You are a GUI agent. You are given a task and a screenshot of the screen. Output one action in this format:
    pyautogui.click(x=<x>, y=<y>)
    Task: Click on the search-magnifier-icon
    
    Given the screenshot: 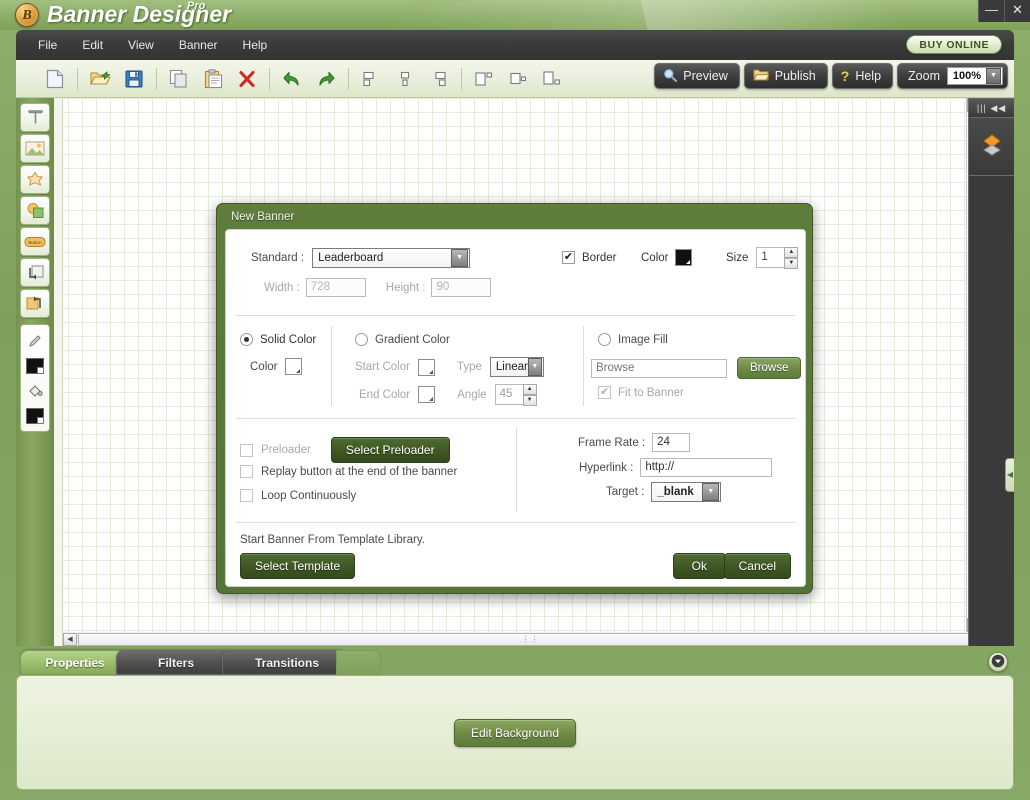 What is the action you would take?
    pyautogui.click(x=670, y=76)
    